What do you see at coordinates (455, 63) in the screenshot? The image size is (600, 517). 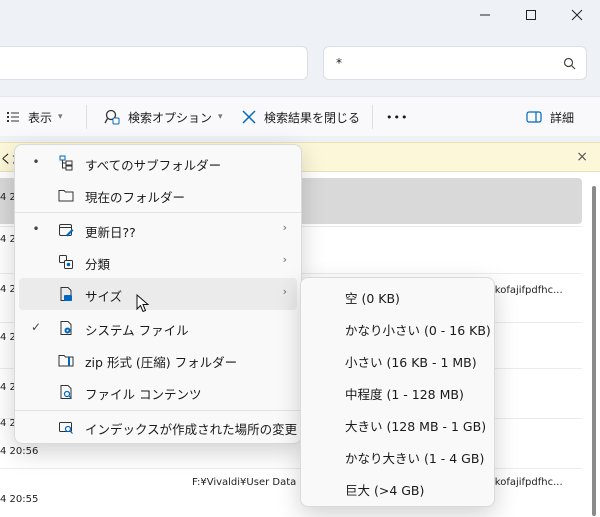 I see `search-box: *` at bounding box center [455, 63].